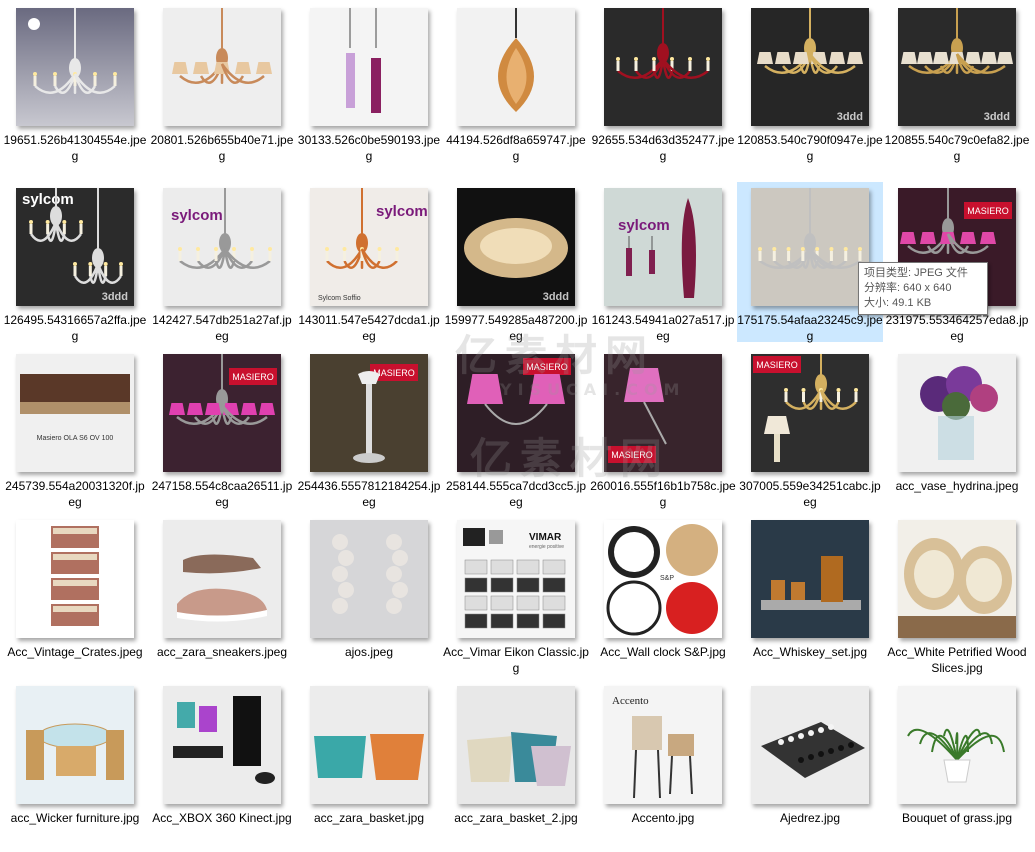 The image size is (1035, 852). I want to click on file-item: Ajedrez.jpg, so click(810, 760).